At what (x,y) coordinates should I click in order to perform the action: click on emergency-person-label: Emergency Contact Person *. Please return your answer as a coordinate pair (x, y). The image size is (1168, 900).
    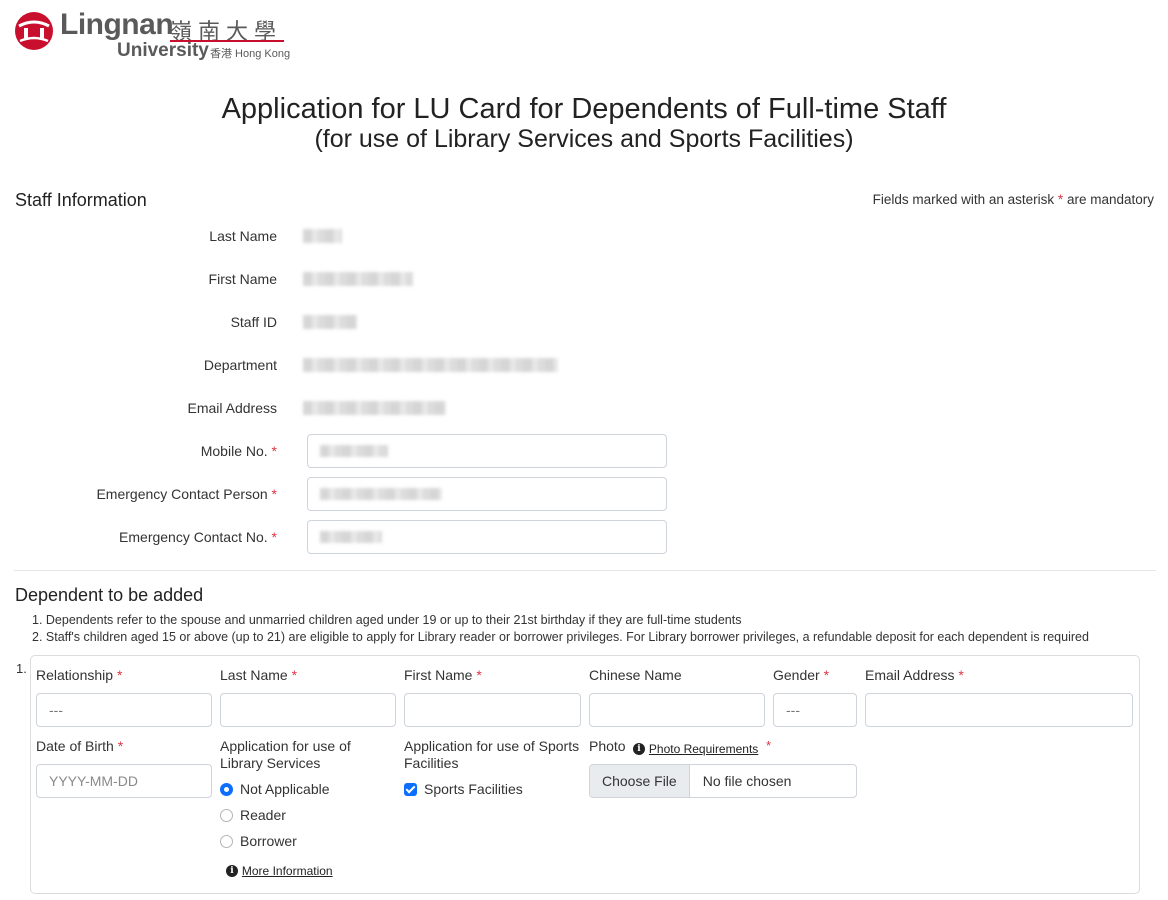
    Looking at the image, I should click on (177, 494).